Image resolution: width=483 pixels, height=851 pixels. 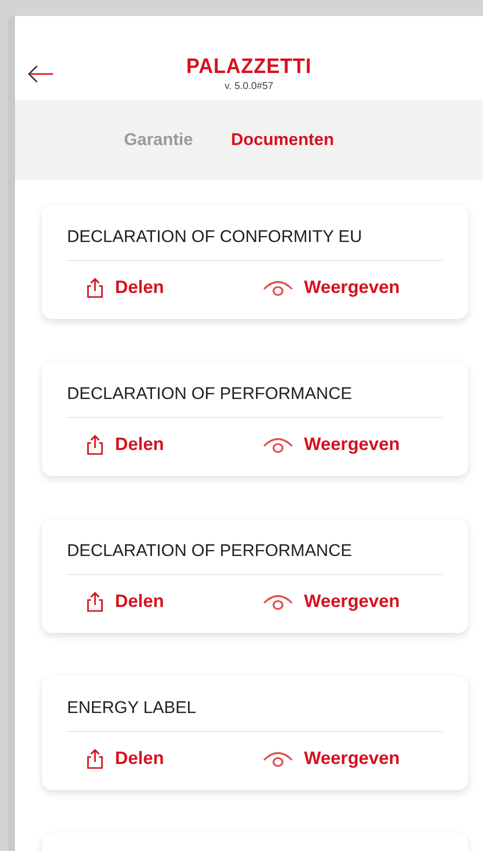 I want to click on document-title: DECLARATION OF CONFORMITY EU, so click(x=214, y=236).